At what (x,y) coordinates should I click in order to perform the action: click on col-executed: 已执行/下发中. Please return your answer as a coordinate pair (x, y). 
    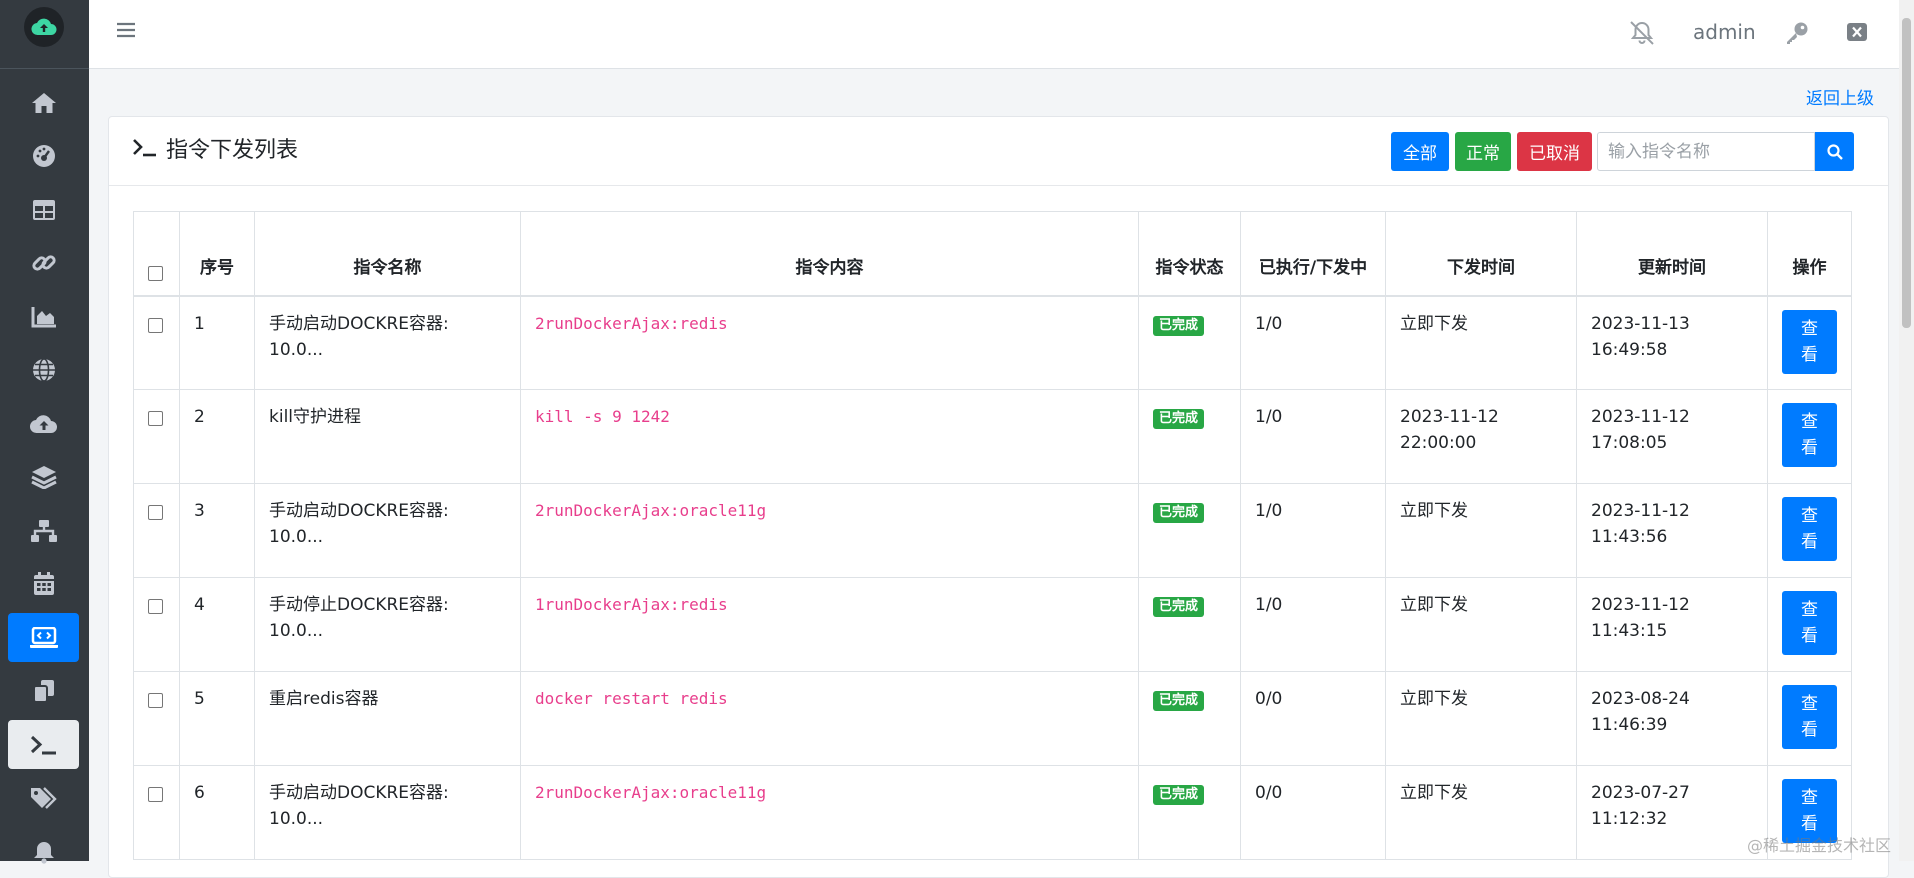
    Looking at the image, I should click on (1313, 254).